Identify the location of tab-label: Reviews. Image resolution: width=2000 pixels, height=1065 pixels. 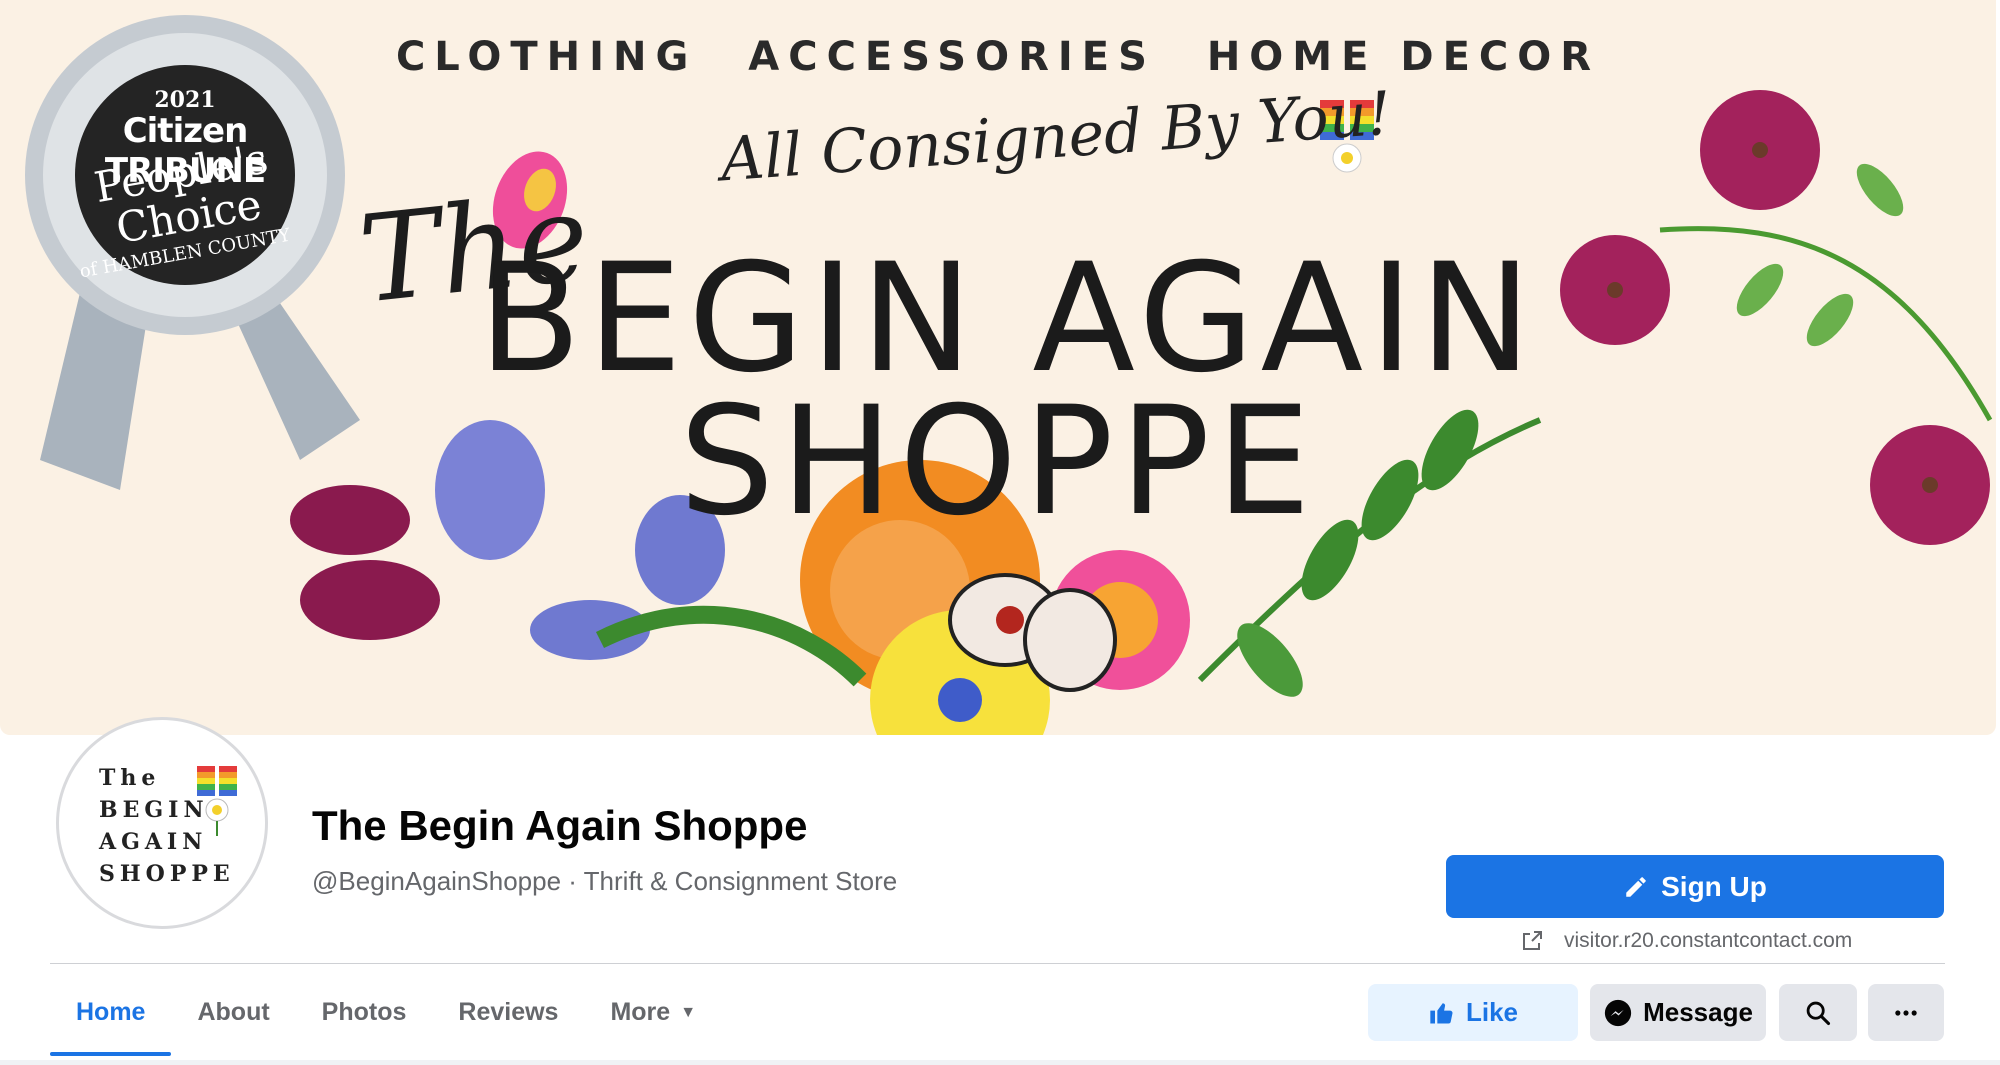
(508, 1012).